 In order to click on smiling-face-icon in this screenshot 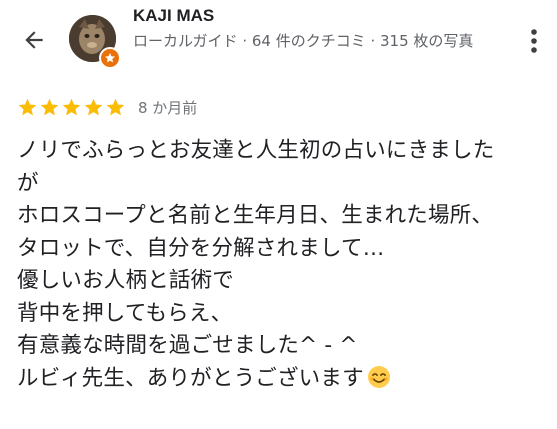, I will do `click(378, 376)`.